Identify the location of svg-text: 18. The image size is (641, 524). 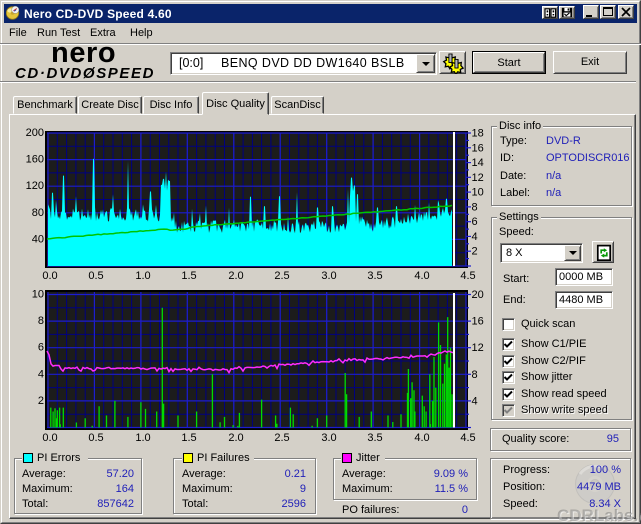
(478, 134).